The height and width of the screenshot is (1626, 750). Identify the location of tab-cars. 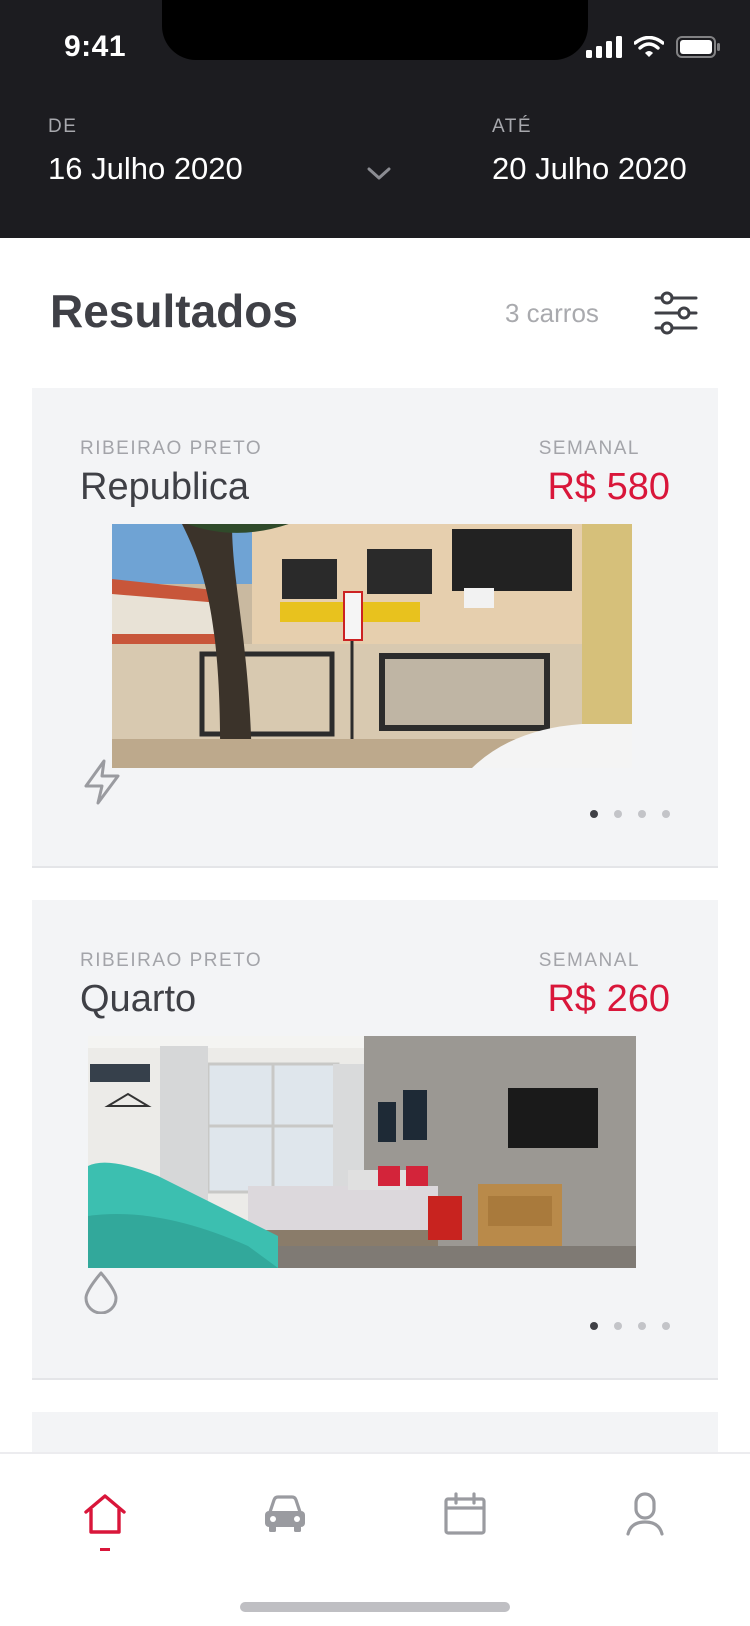
(285, 1514).